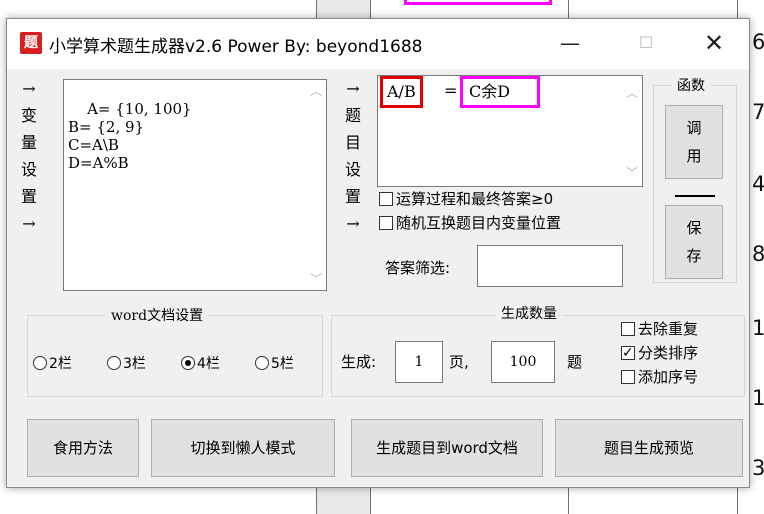  What do you see at coordinates (758, 112) in the screenshot?
I see `background-digit: 7` at bounding box center [758, 112].